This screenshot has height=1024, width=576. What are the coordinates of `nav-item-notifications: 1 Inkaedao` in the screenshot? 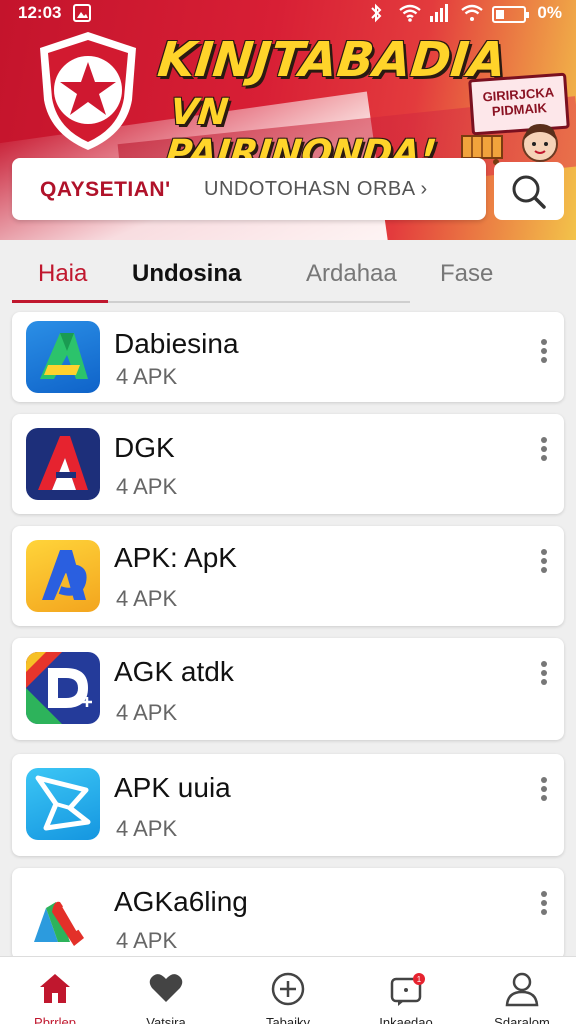 It's located at (406, 990).